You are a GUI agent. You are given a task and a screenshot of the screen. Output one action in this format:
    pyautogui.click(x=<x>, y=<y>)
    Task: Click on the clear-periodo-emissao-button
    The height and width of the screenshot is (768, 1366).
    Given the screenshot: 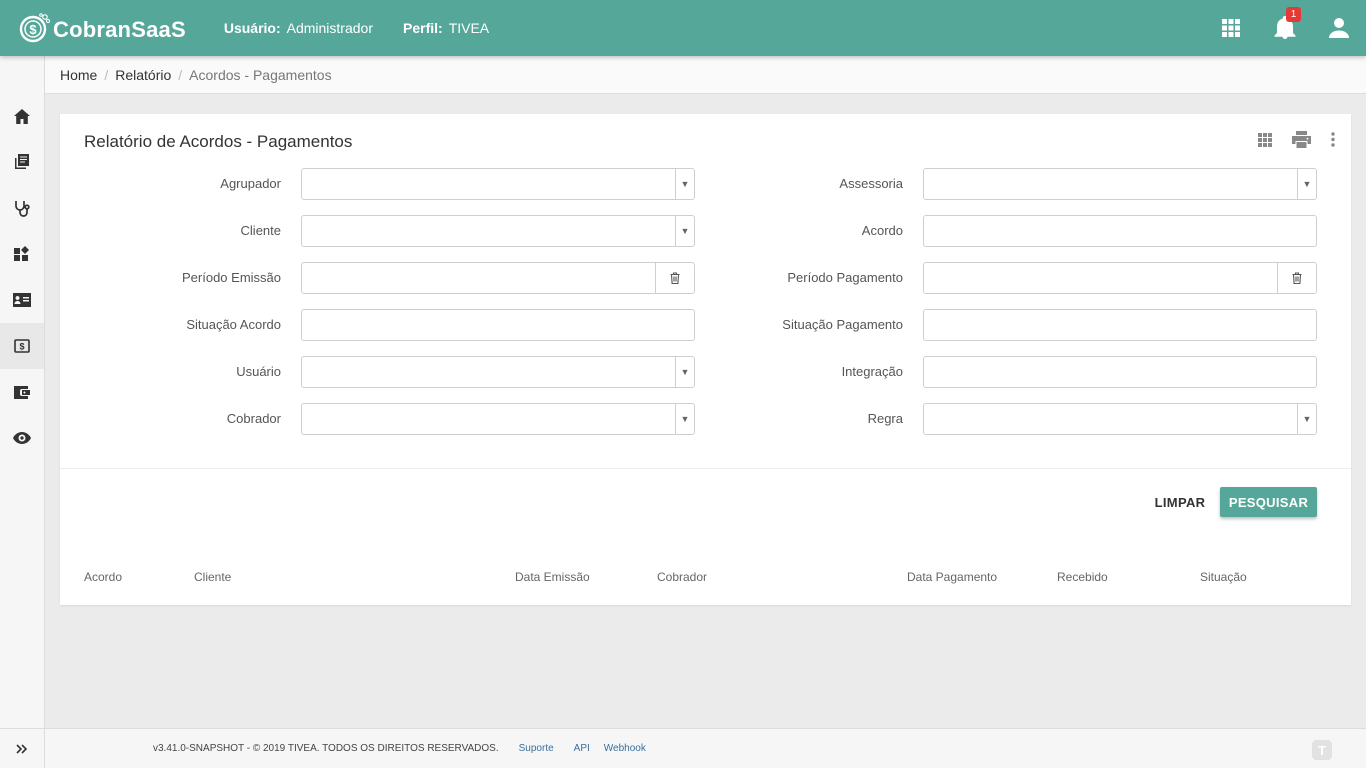 What is the action you would take?
    pyautogui.click(x=674, y=278)
    